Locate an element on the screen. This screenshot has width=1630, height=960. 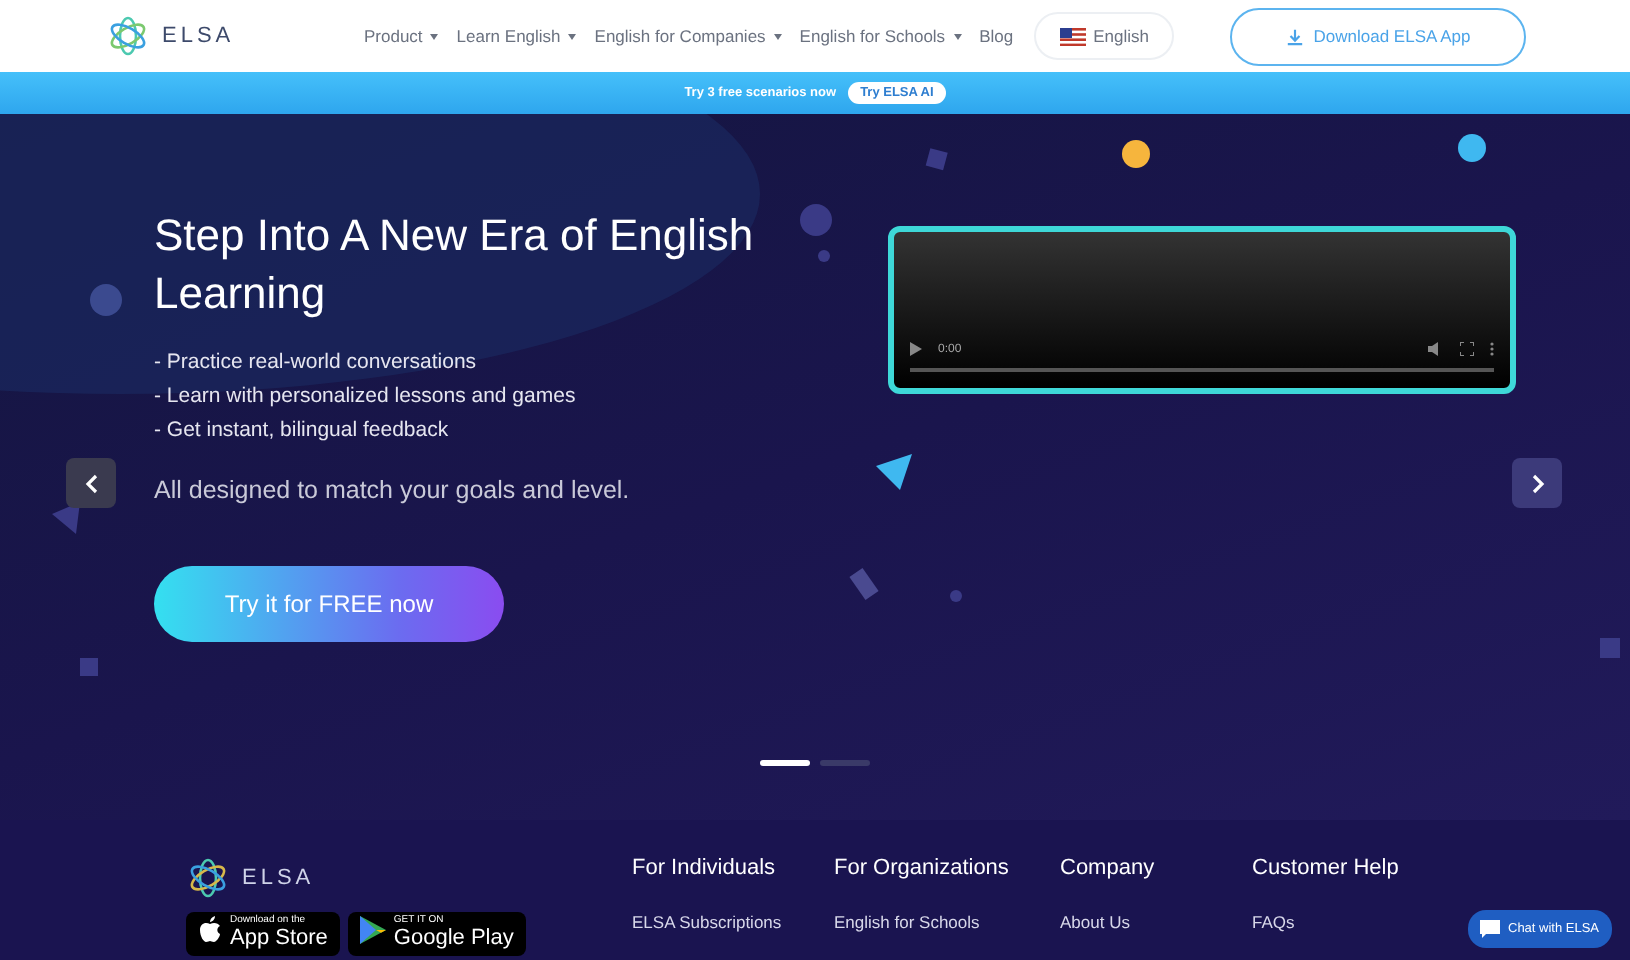
play-icon is located at coordinates (916, 349).